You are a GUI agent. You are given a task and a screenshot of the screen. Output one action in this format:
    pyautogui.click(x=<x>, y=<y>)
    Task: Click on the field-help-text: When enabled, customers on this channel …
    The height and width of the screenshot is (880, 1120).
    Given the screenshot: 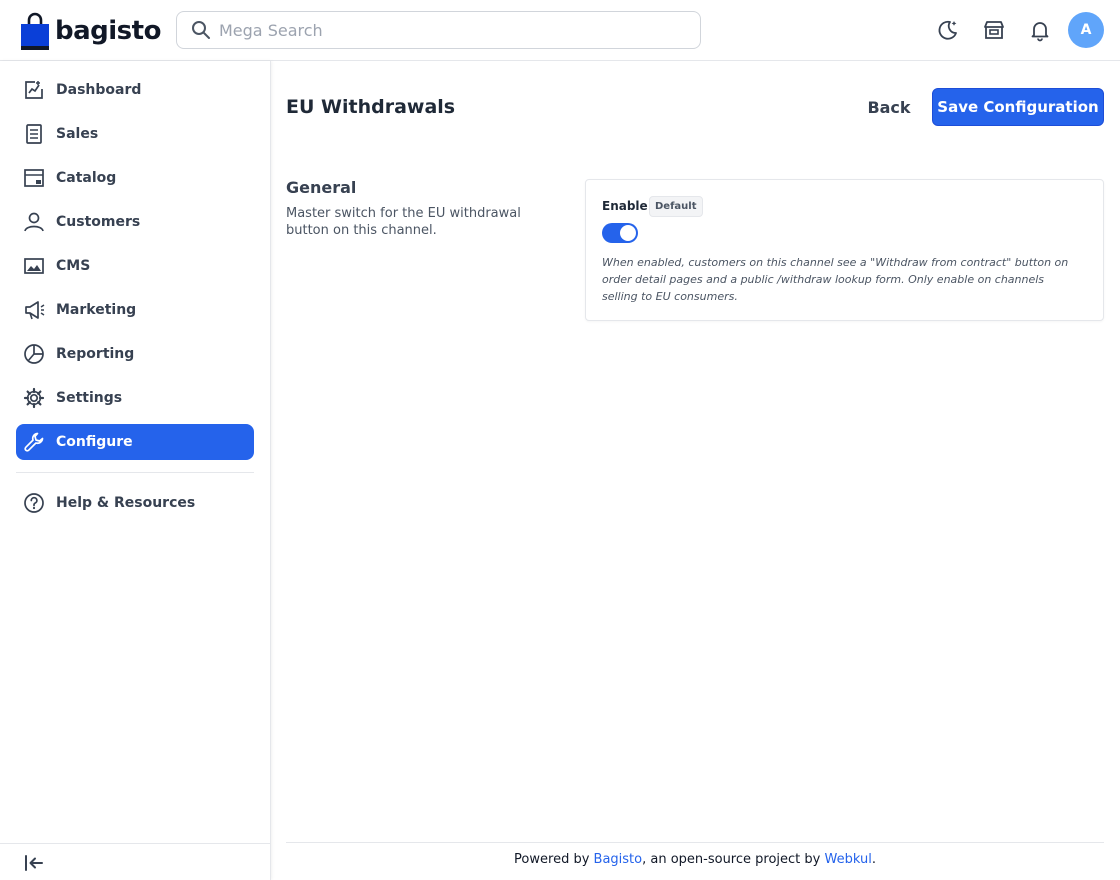 What is the action you would take?
    pyautogui.click(x=835, y=279)
    